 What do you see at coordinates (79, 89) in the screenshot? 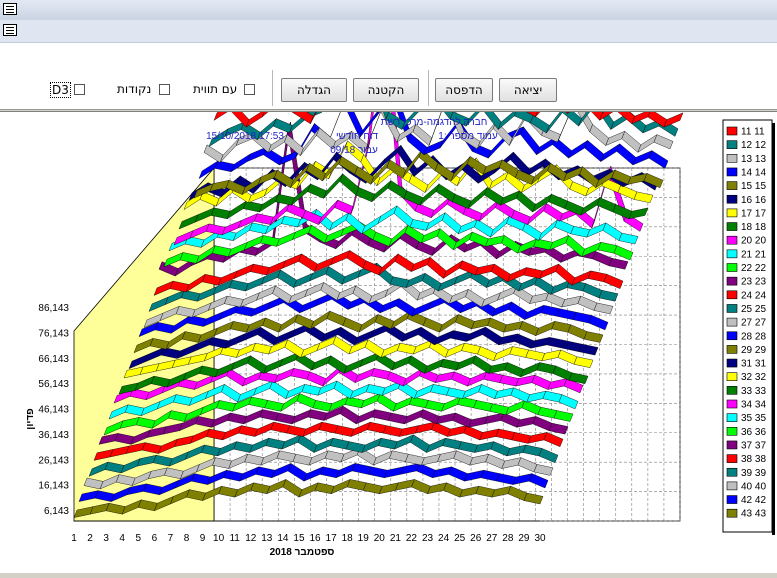
I see `d3-checkbox` at bounding box center [79, 89].